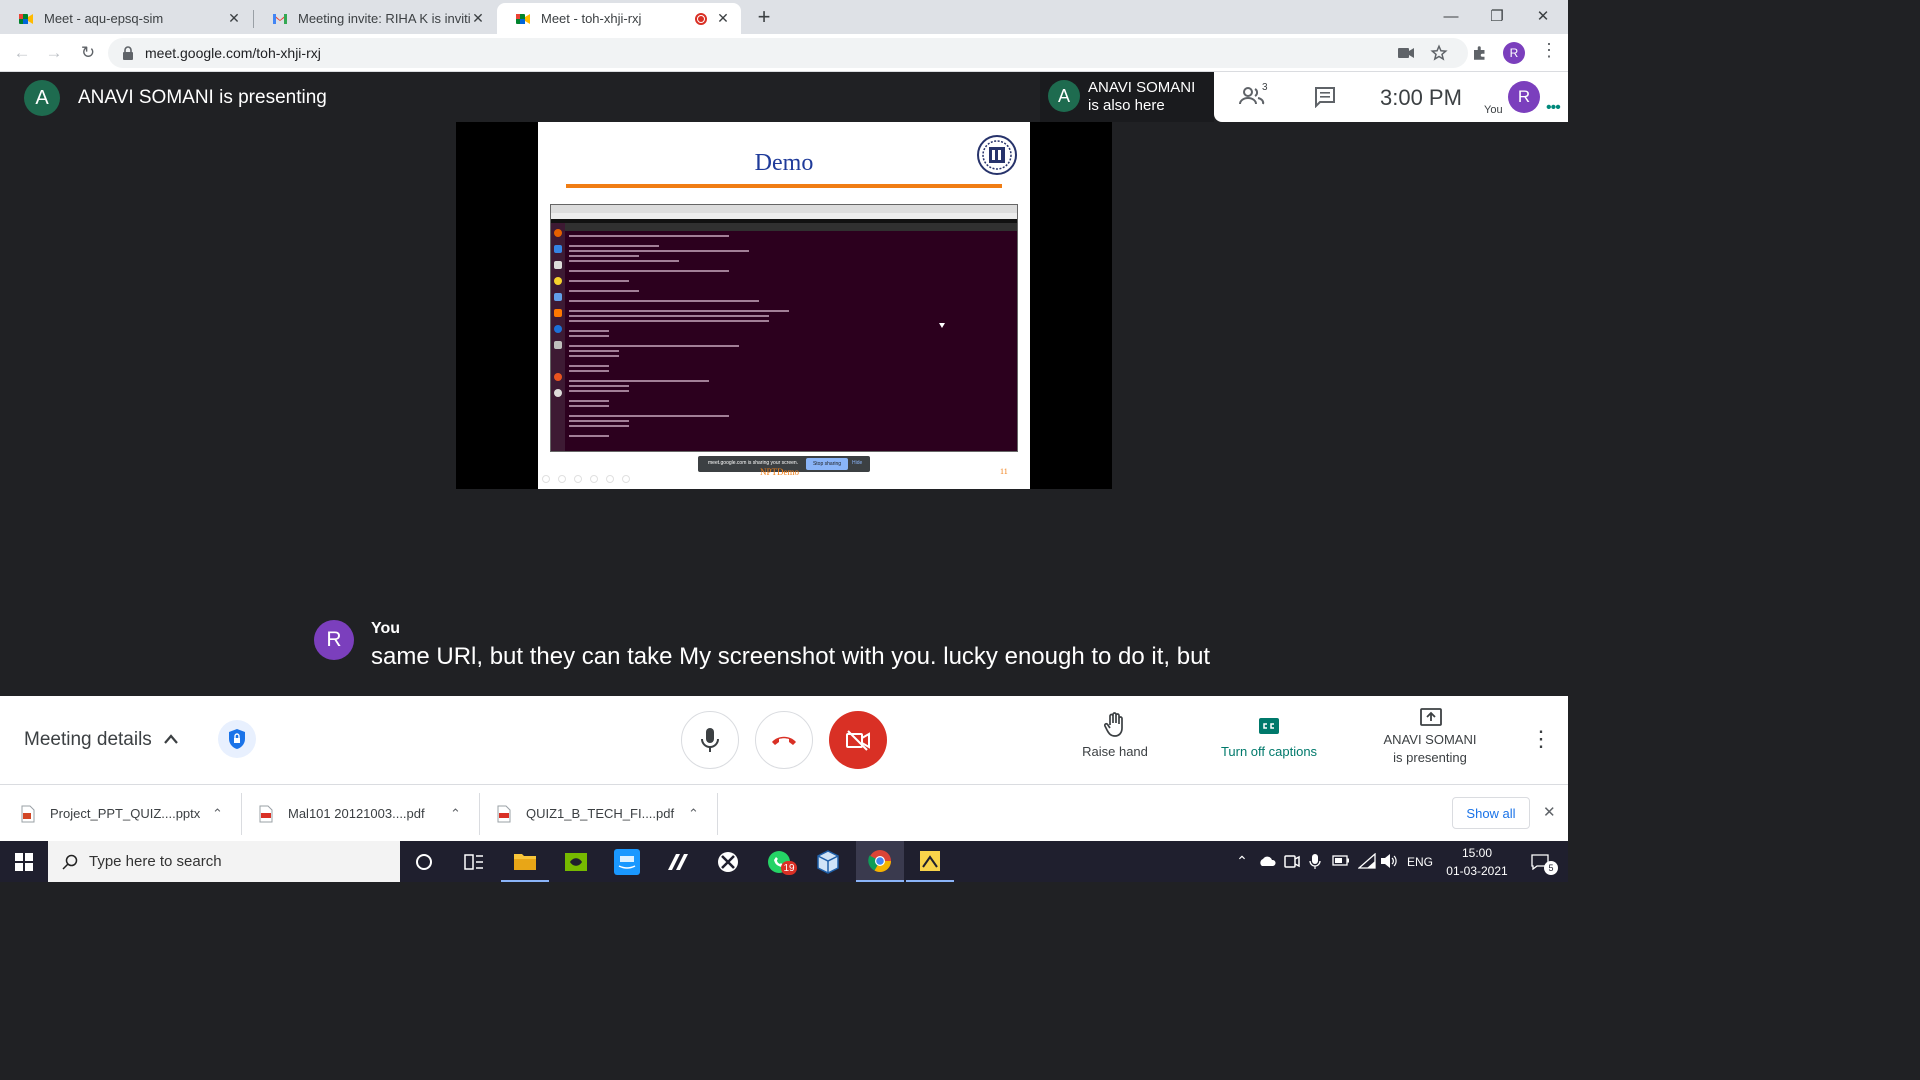 This screenshot has width=1920, height=1080. What do you see at coordinates (1514, 53) in the screenshot?
I see `profile-avatar: R` at bounding box center [1514, 53].